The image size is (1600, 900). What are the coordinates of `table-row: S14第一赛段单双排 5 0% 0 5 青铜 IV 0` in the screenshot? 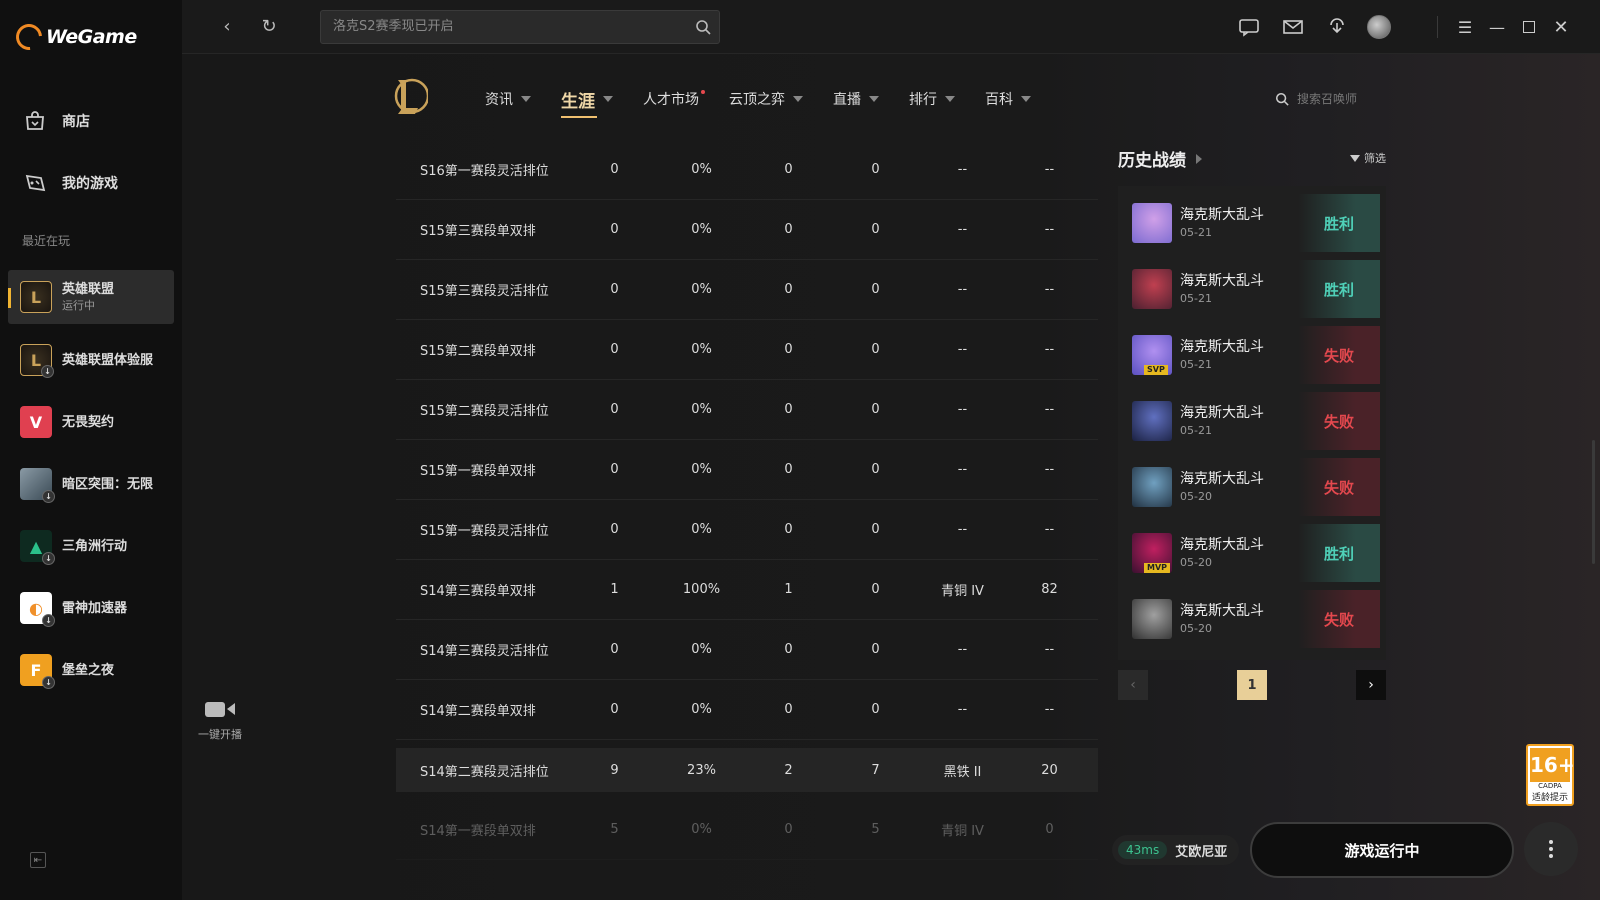 It's located at (747, 830).